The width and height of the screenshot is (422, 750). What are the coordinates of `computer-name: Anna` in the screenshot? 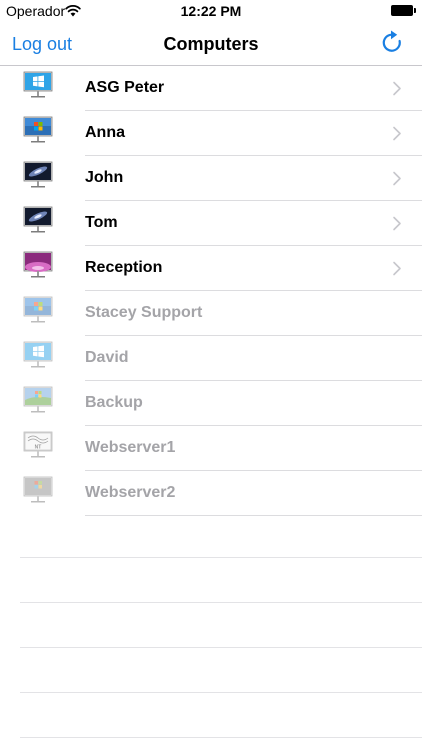 It's located at (105, 132).